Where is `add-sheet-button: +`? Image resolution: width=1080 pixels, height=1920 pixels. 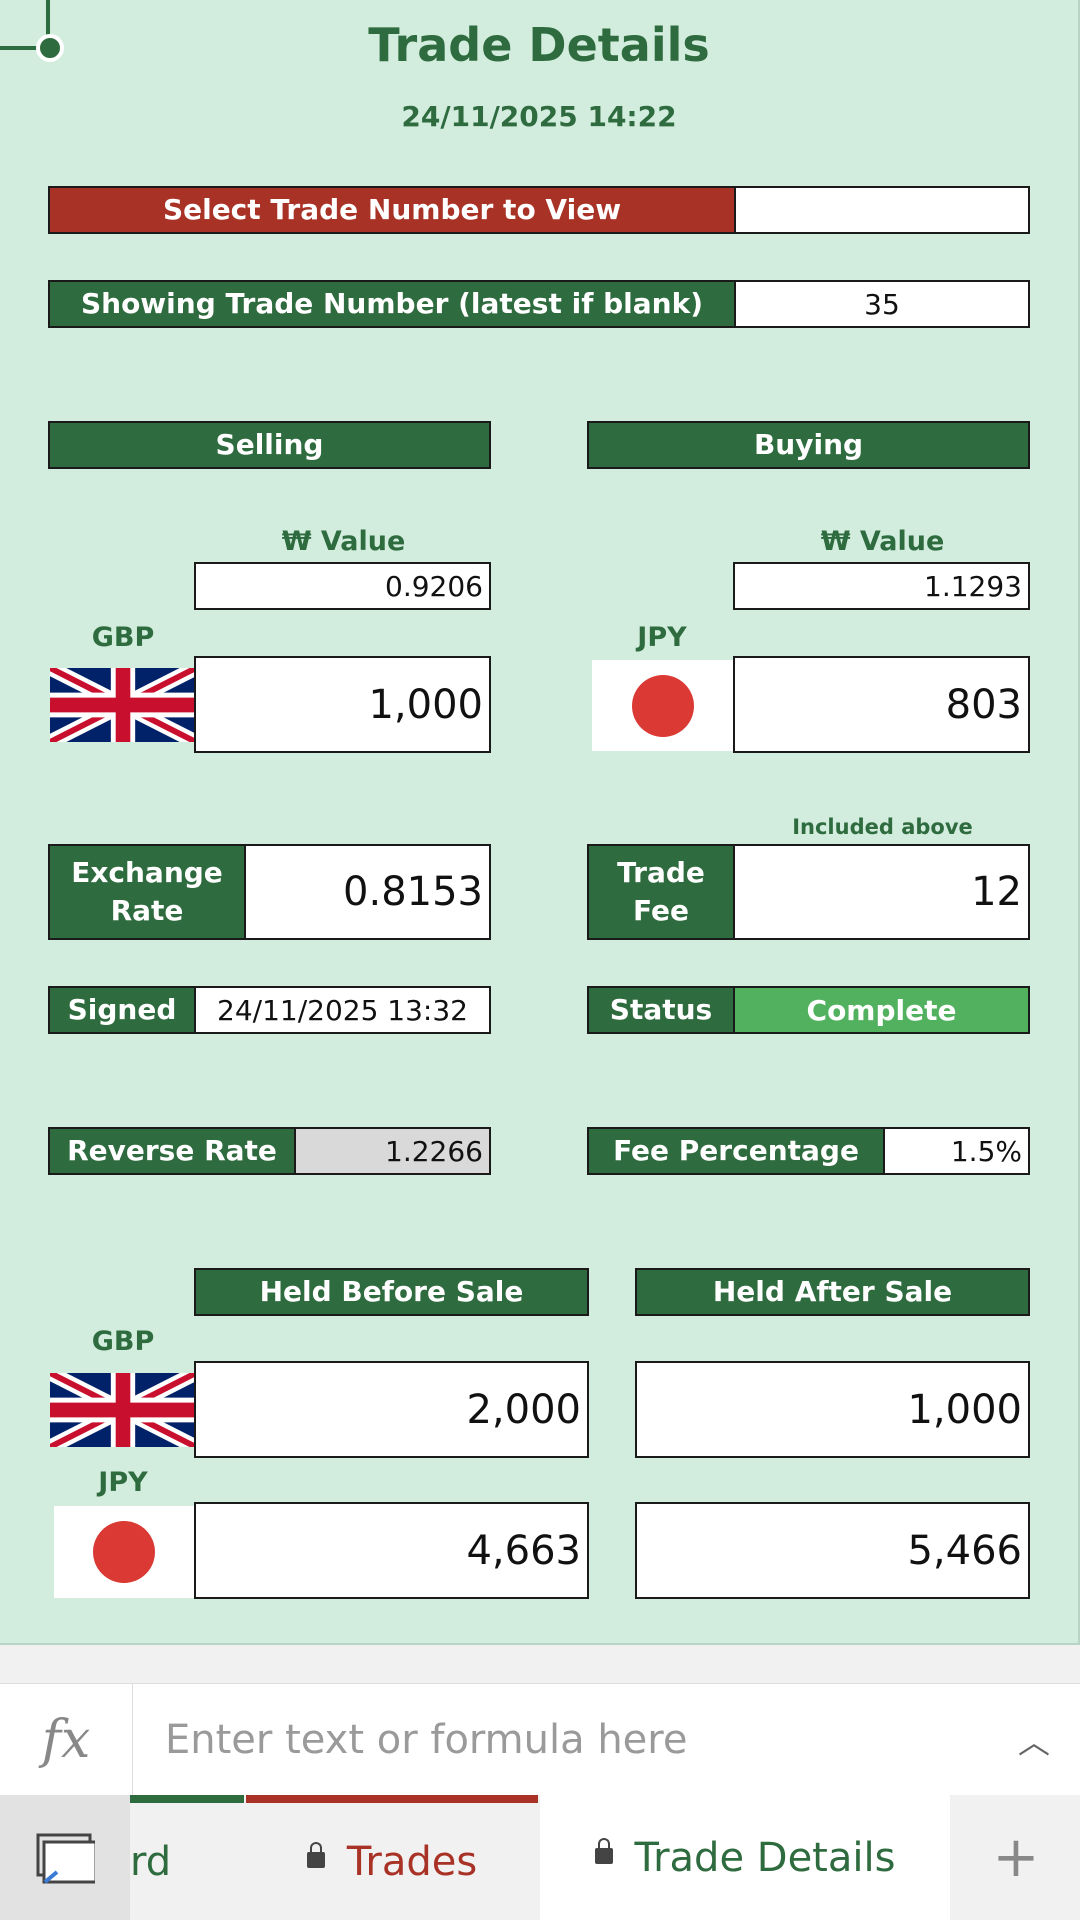
add-sheet-button: + is located at coordinates (1016, 1857).